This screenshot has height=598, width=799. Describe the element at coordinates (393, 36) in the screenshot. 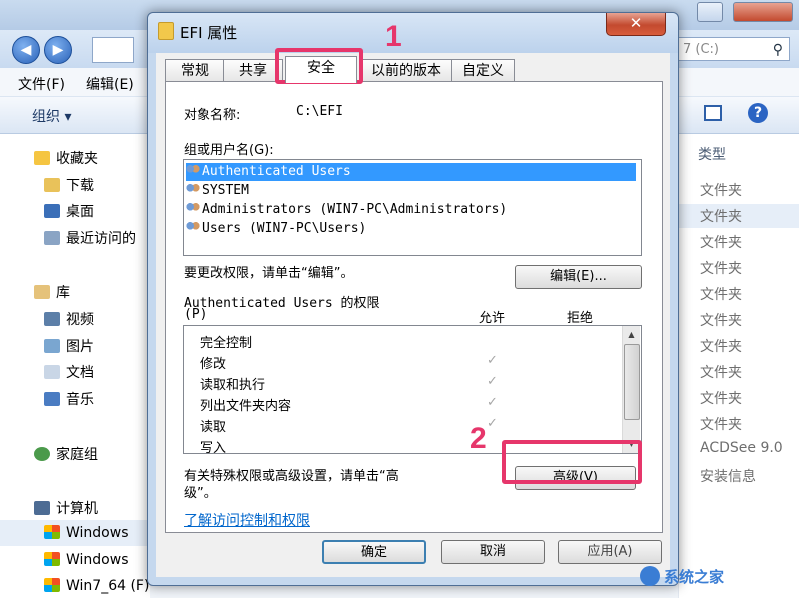

I see `step-number-1: 1` at that location.